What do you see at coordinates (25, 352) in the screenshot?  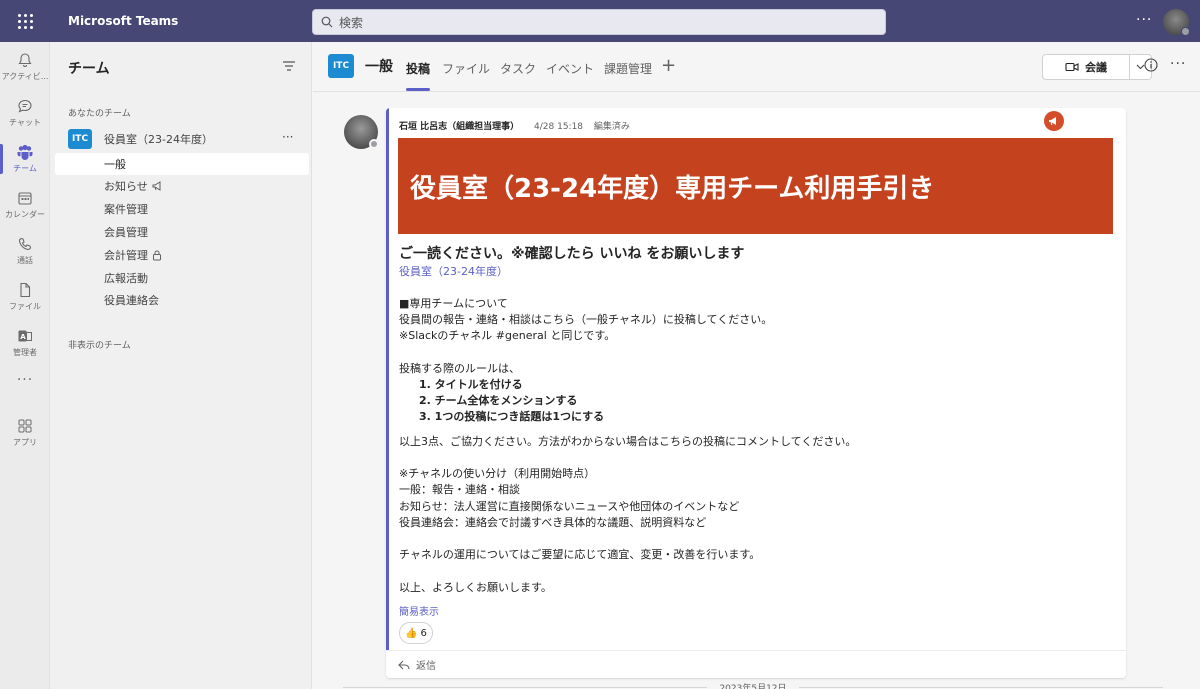 I see `rail-label: 管理者` at bounding box center [25, 352].